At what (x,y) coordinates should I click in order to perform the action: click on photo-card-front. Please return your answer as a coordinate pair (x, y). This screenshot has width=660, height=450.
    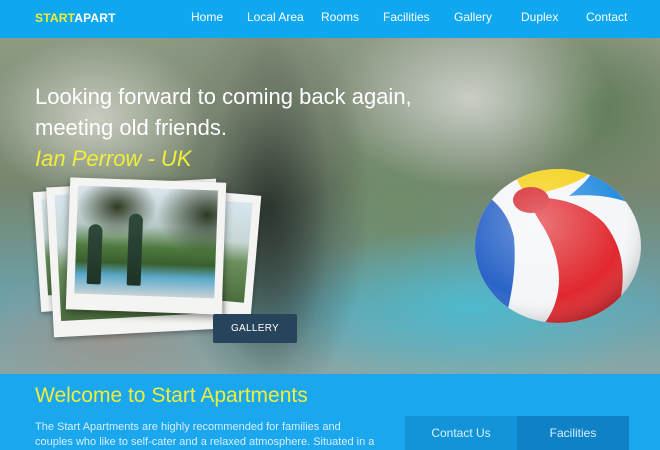
    Looking at the image, I should click on (146, 246).